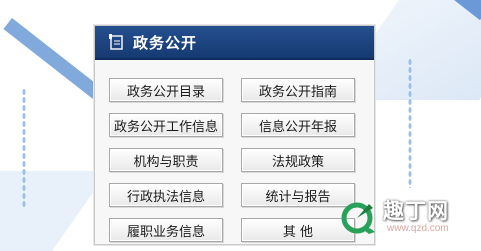 Image resolution: width=481 pixels, height=251 pixels. I want to click on link-regulations-button: 法规政策, so click(298, 160).